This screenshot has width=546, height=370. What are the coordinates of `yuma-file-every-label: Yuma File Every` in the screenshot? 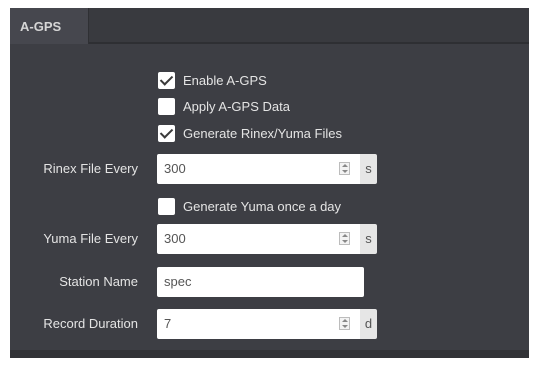 It's located at (90, 238).